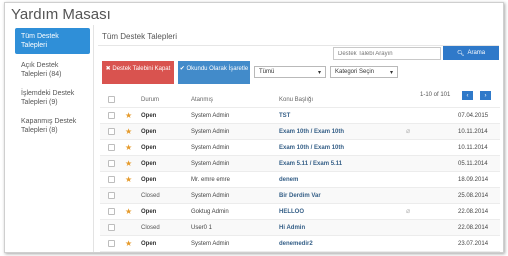 The image size is (508, 256). I want to click on row-date: 07.04.2015, so click(473, 116).